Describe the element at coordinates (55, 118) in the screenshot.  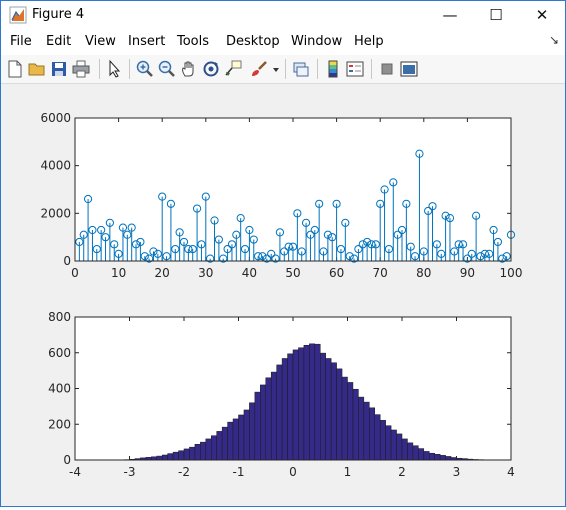
I see `stem-plot-y-tick-label: 6000` at that location.